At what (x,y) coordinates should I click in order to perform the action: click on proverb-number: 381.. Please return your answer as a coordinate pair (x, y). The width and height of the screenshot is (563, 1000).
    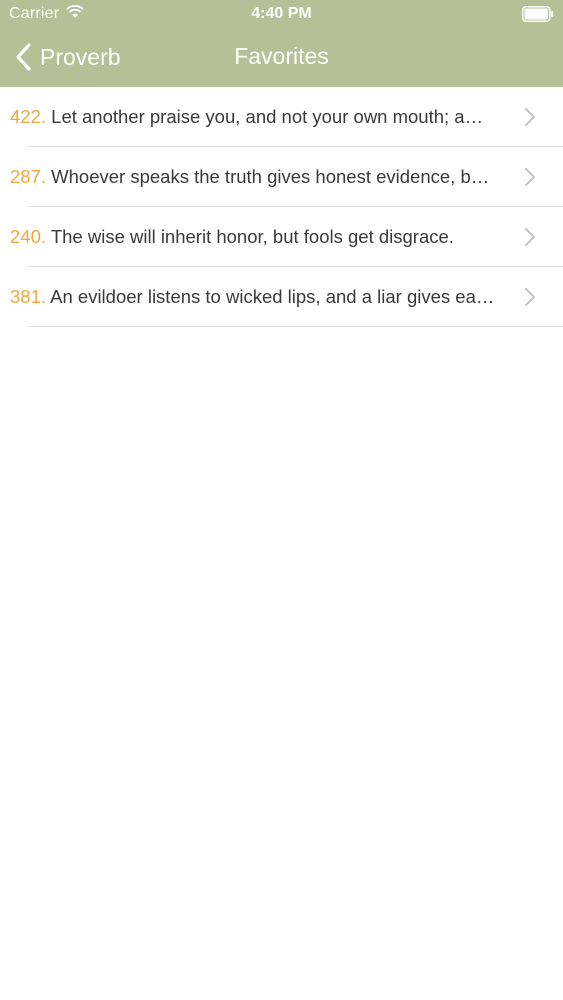
    Looking at the image, I should click on (28, 296).